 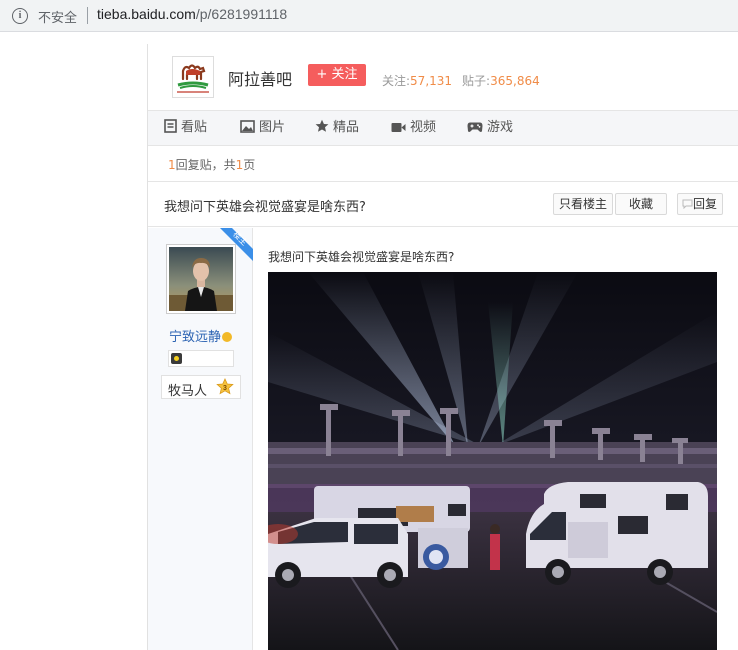 What do you see at coordinates (57, 16) in the screenshot?
I see `security-label: 不安全` at bounding box center [57, 16].